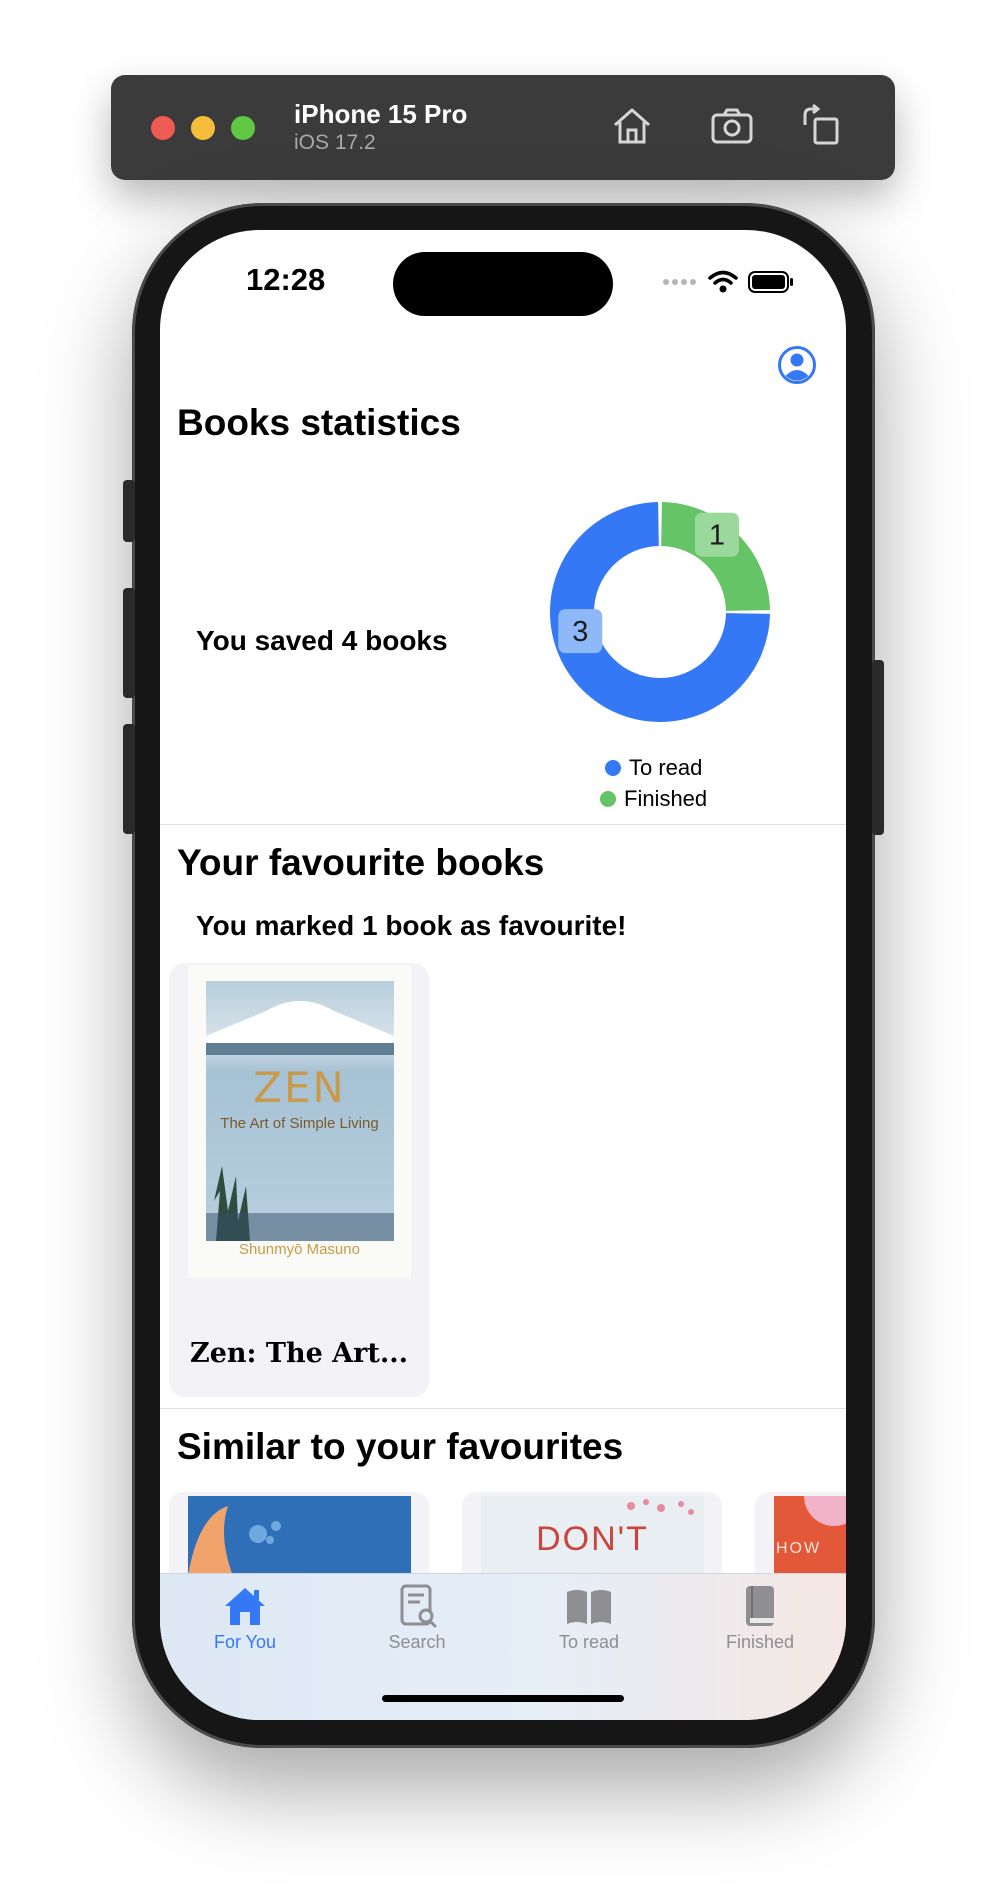 Image resolution: width=1006 pixels, height=1900 pixels. I want to click on house-icon, so click(245, 1606).